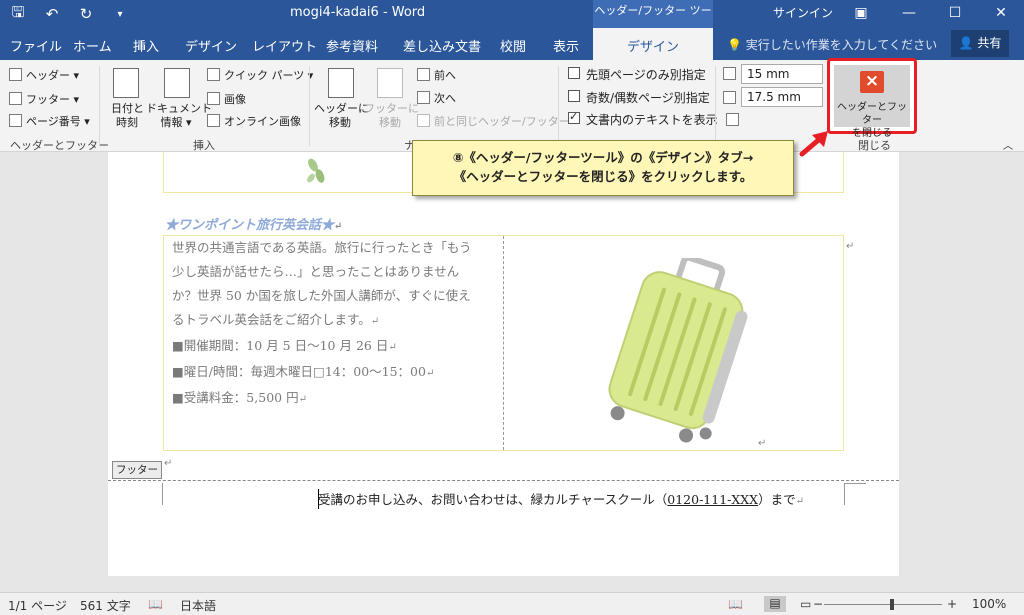  I want to click on header-dropdown-button: ヘッダー ▾, so click(44, 75).